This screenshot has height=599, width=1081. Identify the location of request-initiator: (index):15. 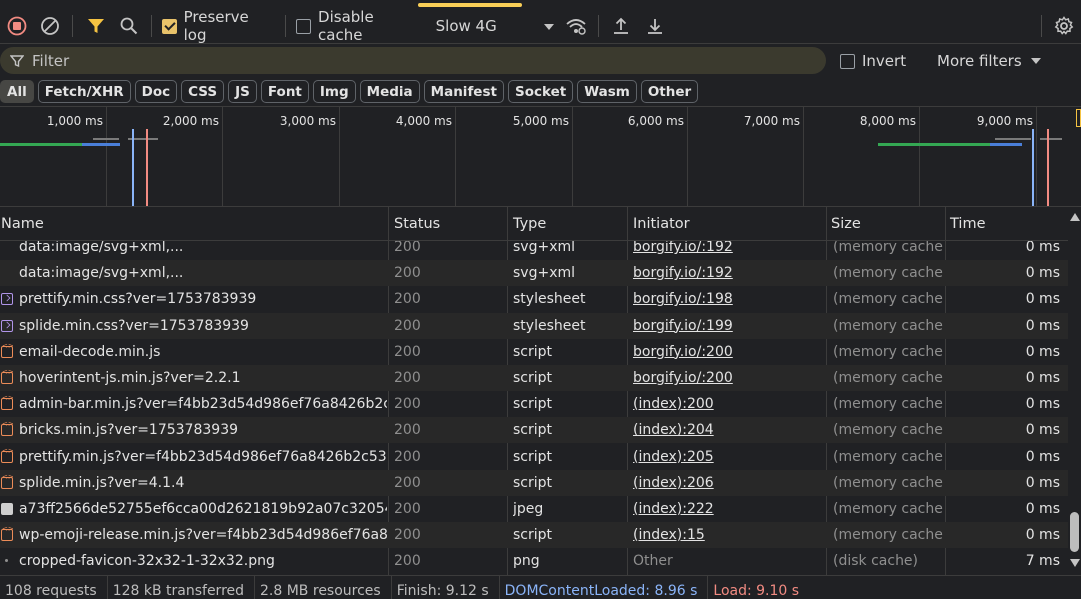
(728, 535).